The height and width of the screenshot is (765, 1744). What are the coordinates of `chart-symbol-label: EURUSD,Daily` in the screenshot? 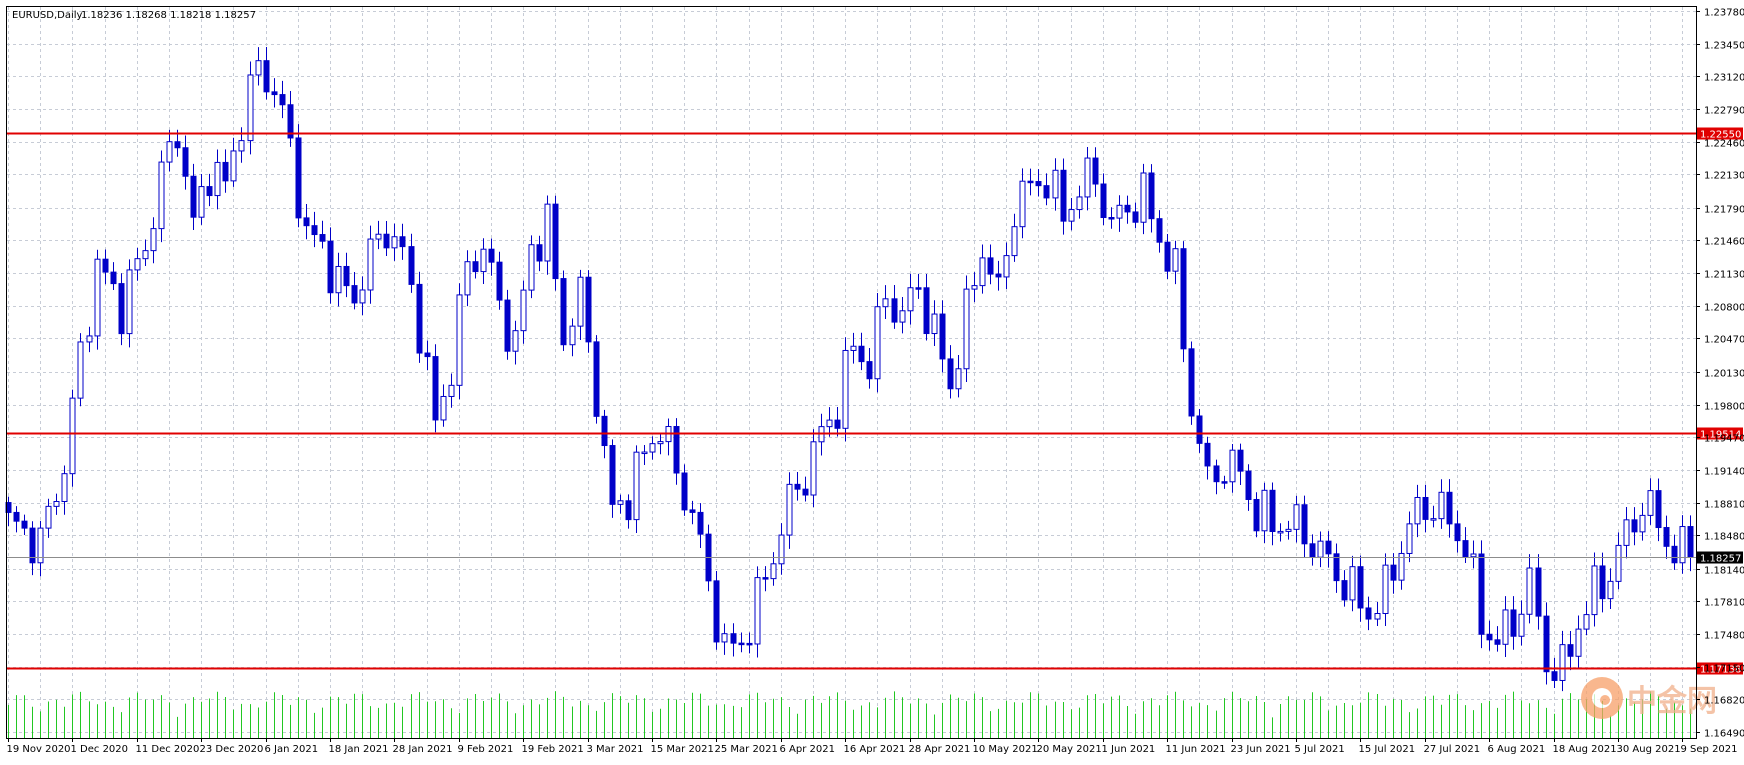 It's located at (47, 15).